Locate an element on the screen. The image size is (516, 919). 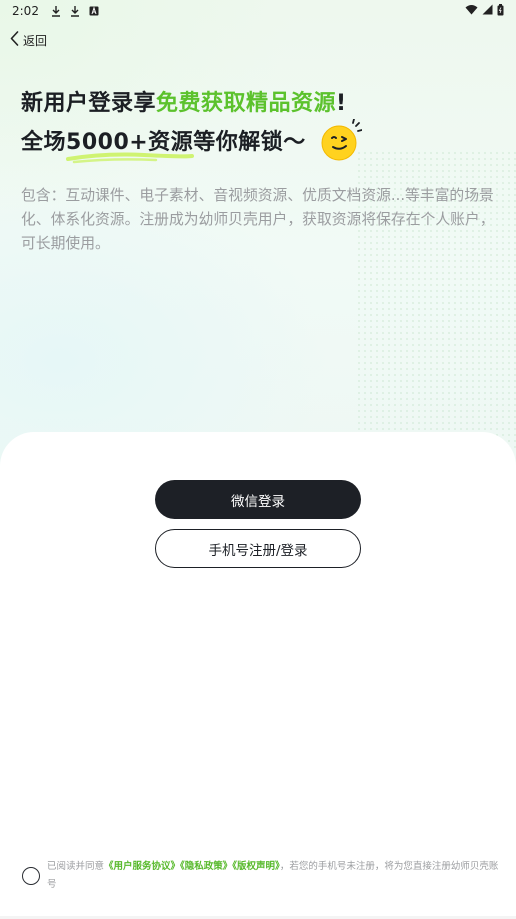
status-right-group is located at coordinates (484, 11).